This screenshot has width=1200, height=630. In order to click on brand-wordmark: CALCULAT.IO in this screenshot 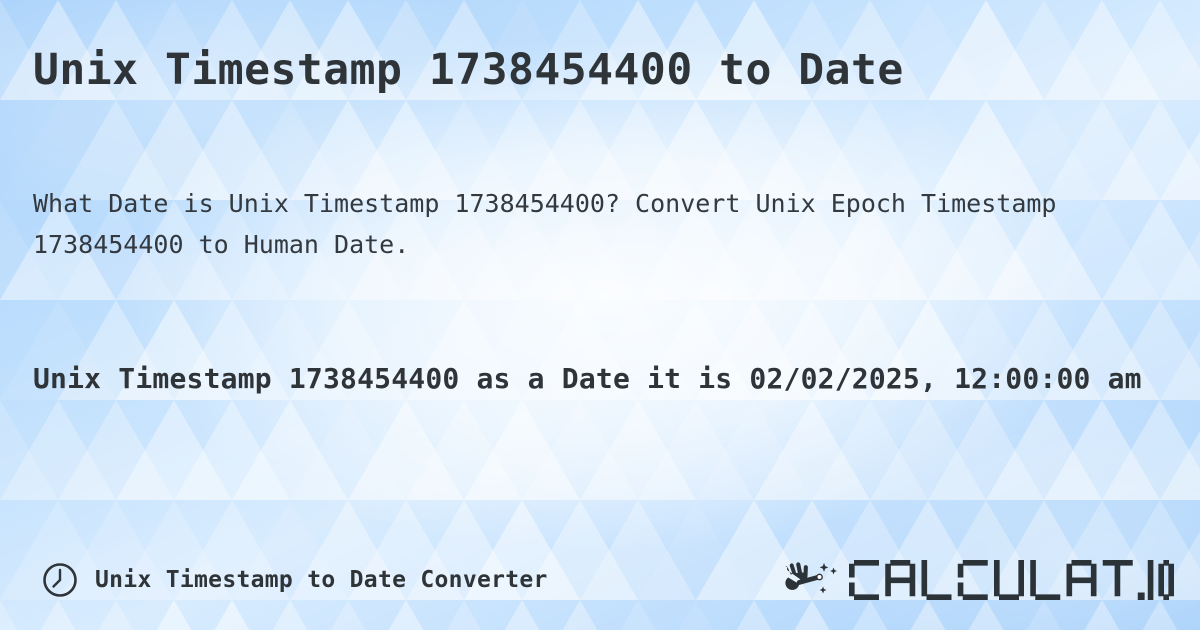, I will do `click(1011, 580)`.